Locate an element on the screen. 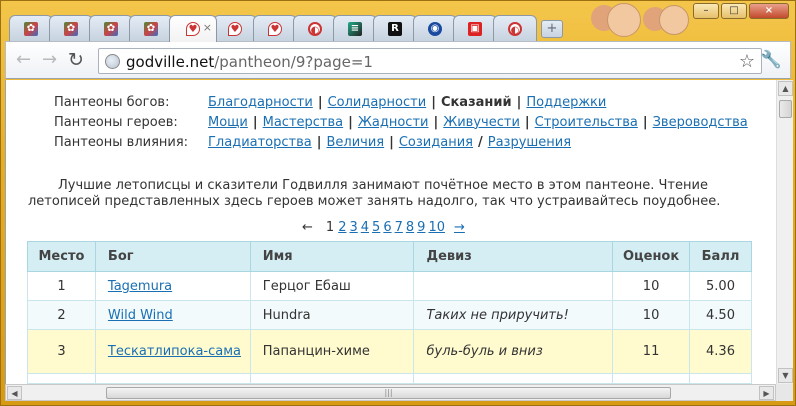  god-link: Тескатлипока-сама is located at coordinates (174, 351).